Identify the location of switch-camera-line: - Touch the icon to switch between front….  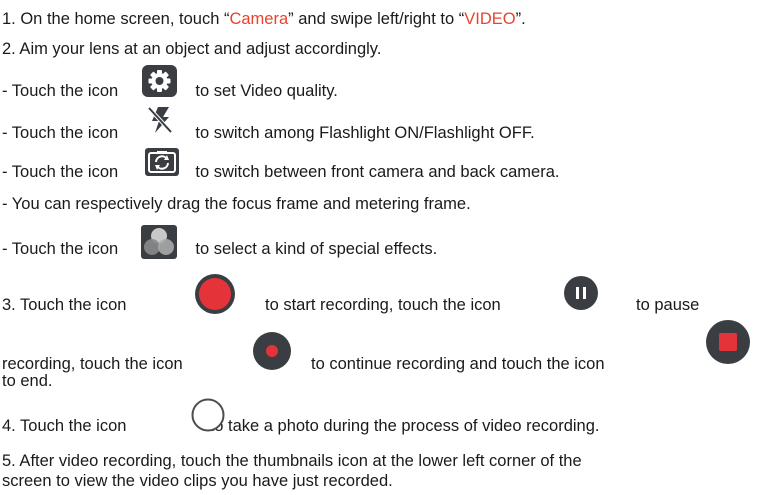
(280, 172).